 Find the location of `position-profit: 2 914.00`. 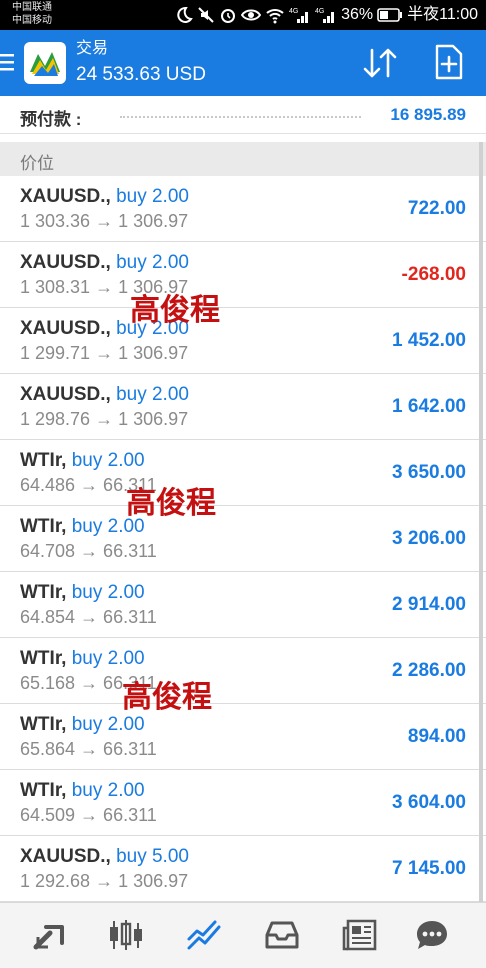

position-profit: 2 914.00 is located at coordinates (429, 604).